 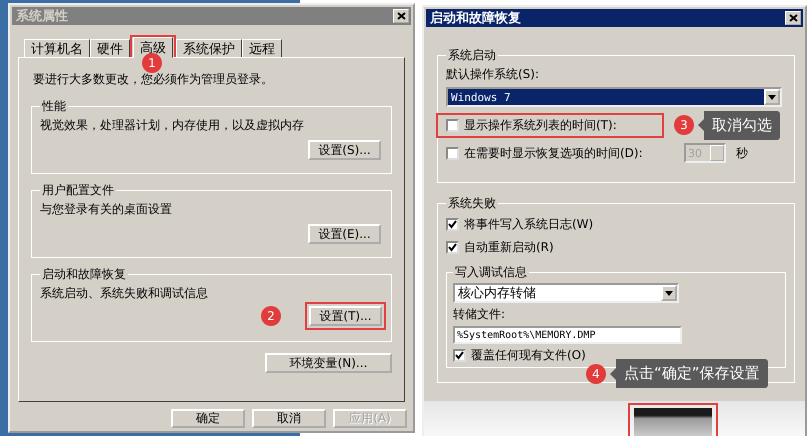 What do you see at coordinates (472, 203) in the screenshot?
I see `group-title: 系统失败` at bounding box center [472, 203].